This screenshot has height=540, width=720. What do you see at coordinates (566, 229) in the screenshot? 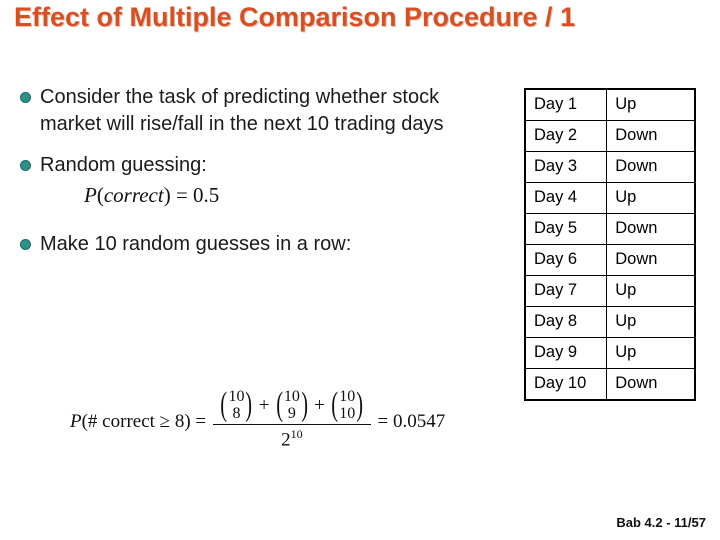
I see `table-cell-day: Day 5` at bounding box center [566, 229].